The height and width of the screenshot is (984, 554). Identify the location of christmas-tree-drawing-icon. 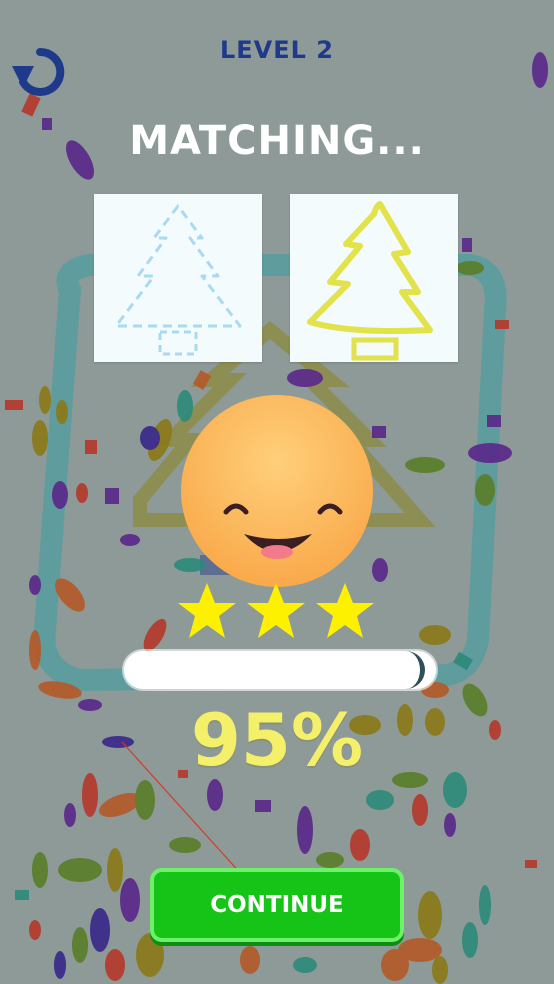
(370, 281).